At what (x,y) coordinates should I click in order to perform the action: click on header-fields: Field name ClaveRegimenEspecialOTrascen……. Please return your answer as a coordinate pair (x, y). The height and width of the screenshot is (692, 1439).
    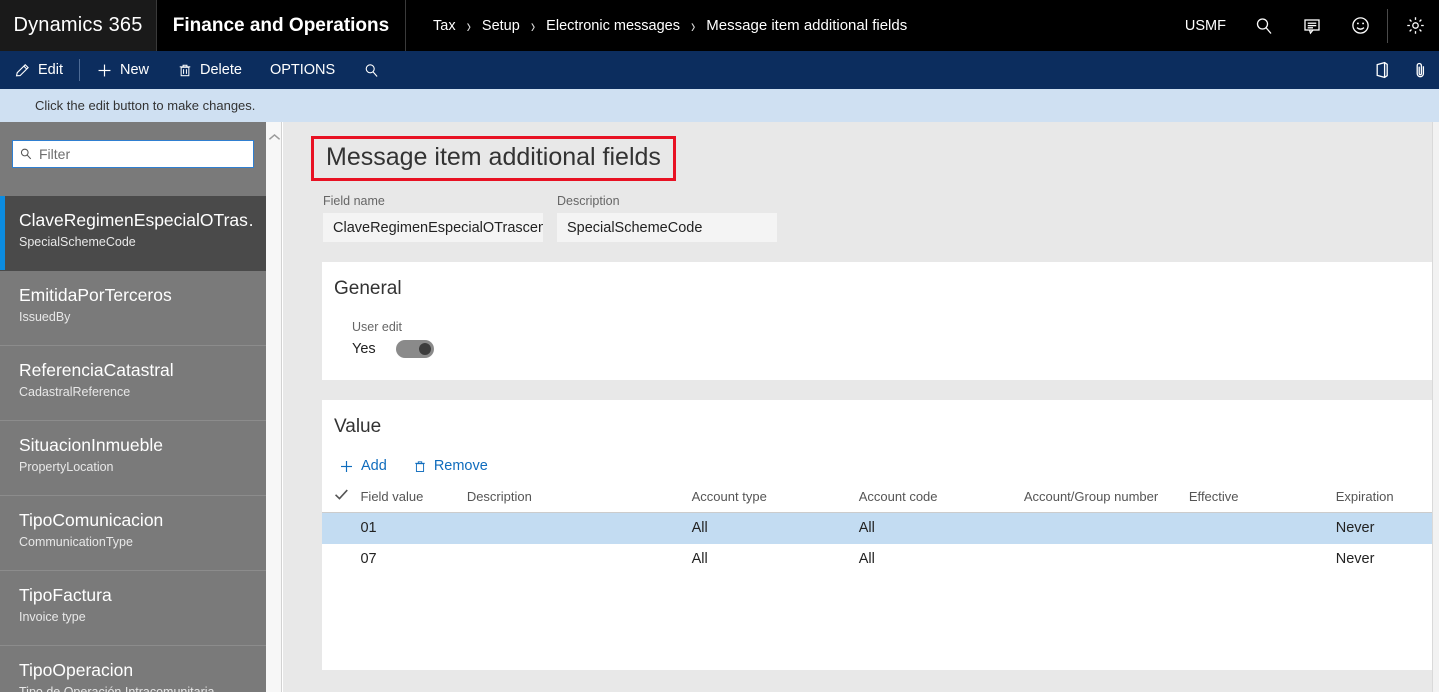
    Looking at the image, I should click on (857, 211).